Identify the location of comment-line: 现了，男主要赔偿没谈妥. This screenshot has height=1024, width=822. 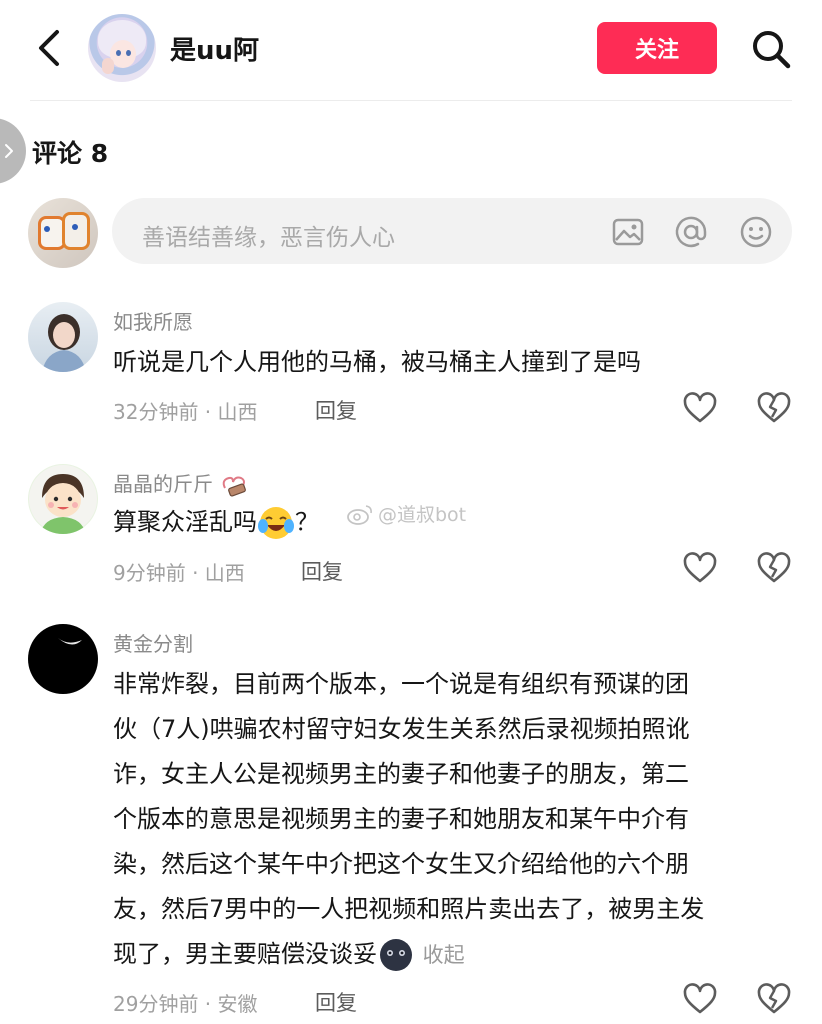
(245, 954).